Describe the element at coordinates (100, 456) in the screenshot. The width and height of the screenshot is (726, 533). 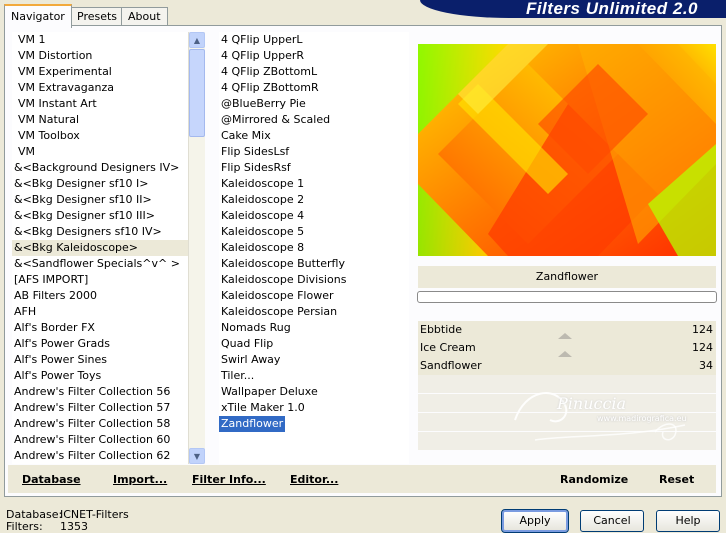
I see `category-list-item: Andrew's Filter Collection 62` at that location.